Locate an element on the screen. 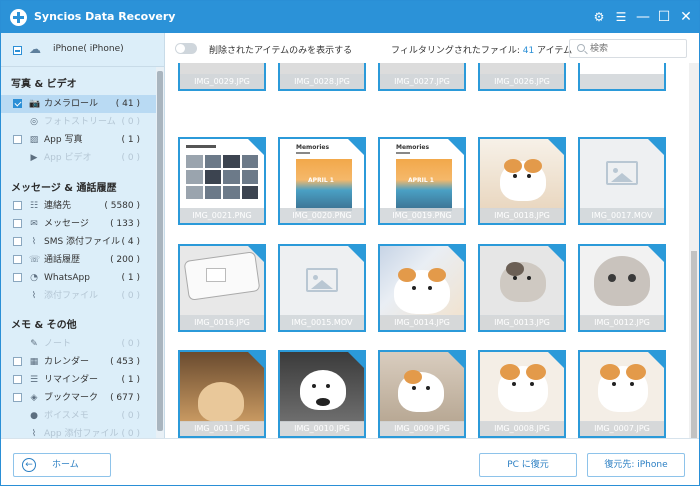  sidebar-item-reminders: ☰ リマインダー ( 1 ) is located at coordinates (78, 380).